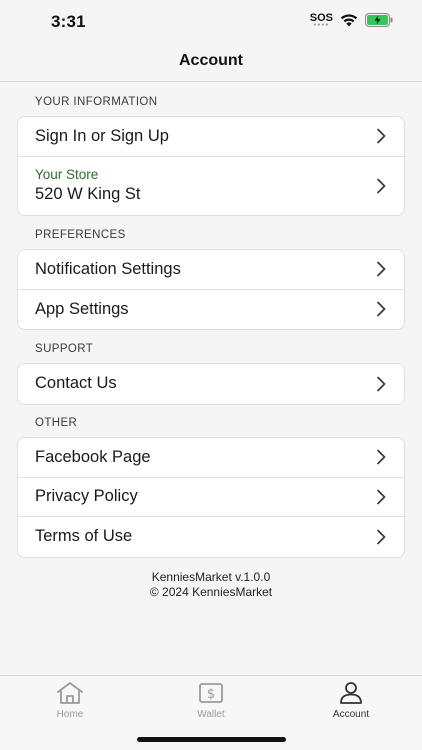  Describe the element at coordinates (211, 81) in the screenshot. I see `header-divider` at that location.